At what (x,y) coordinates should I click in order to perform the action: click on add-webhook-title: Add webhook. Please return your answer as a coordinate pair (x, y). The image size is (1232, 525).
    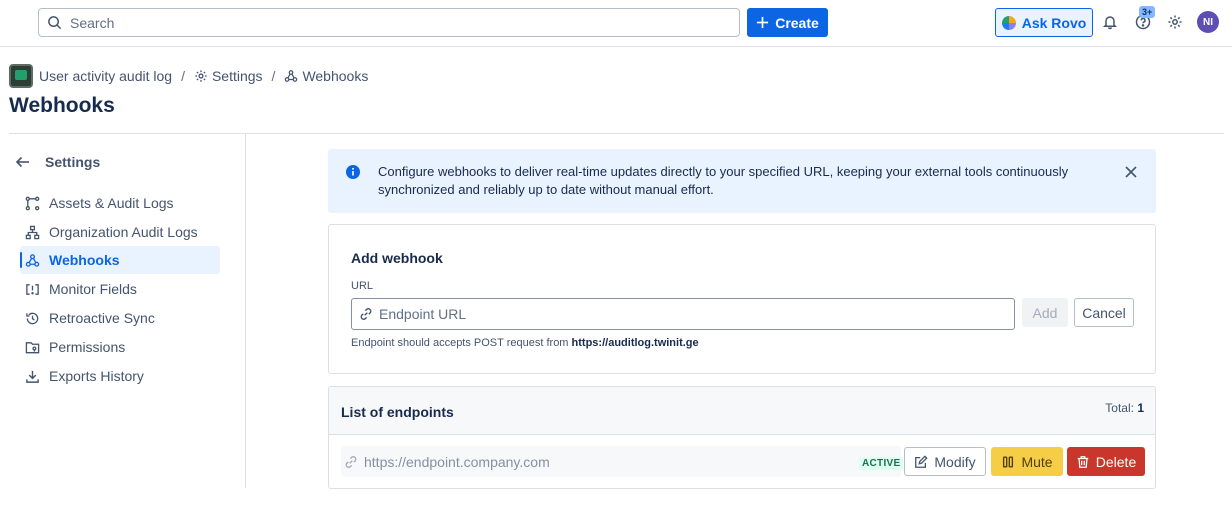
    Looking at the image, I should click on (397, 258).